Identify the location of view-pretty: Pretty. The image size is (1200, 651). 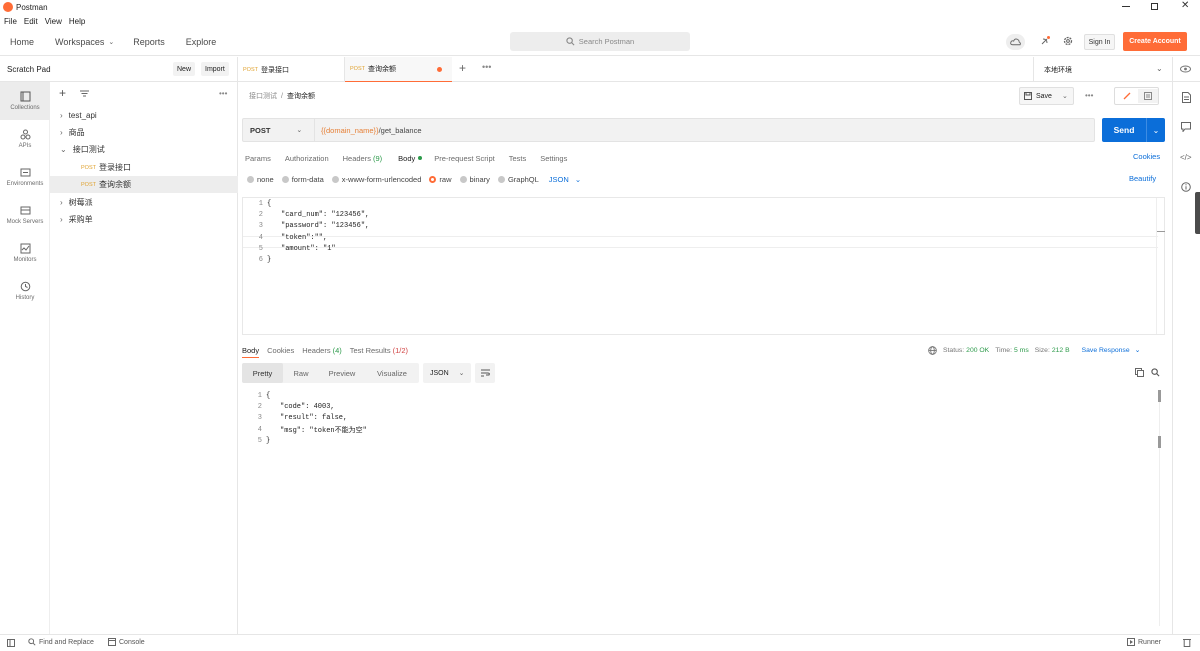
(262, 373).